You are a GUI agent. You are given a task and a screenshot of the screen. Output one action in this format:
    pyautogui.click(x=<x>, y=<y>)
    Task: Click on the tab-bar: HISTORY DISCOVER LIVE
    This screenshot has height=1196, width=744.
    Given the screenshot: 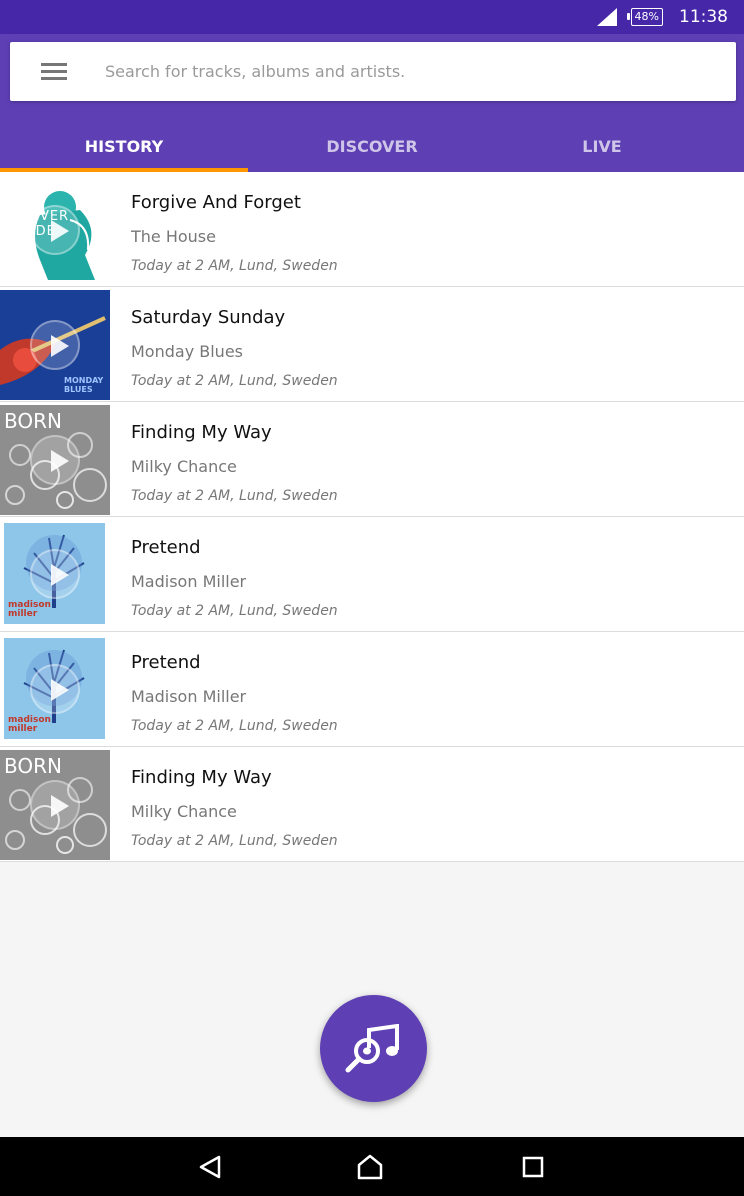 What is the action you would take?
    pyautogui.click(x=372, y=146)
    